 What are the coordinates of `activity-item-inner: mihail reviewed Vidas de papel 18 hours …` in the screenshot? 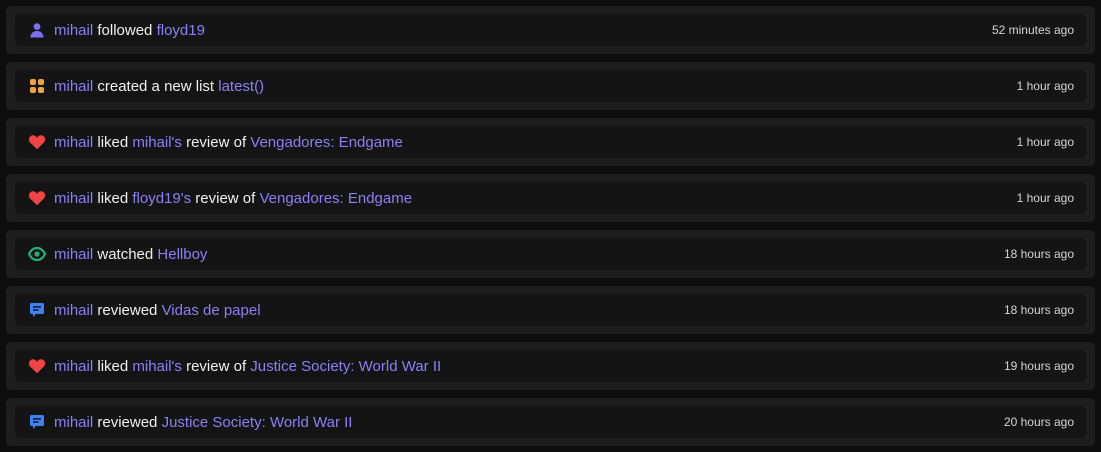 It's located at (550, 310).